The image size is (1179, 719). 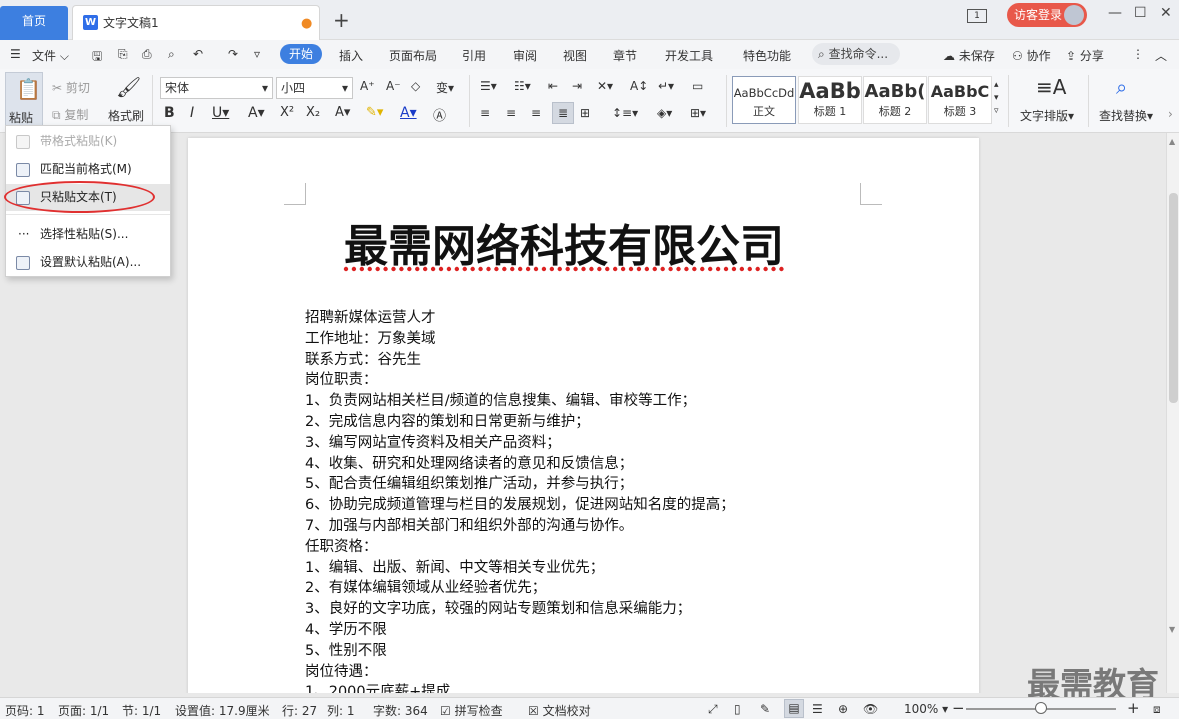 What do you see at coordinates (605, 86) in the screenshot?
I see `chinese-layout-icon: ✕▾` at bounding box center [605, 86].